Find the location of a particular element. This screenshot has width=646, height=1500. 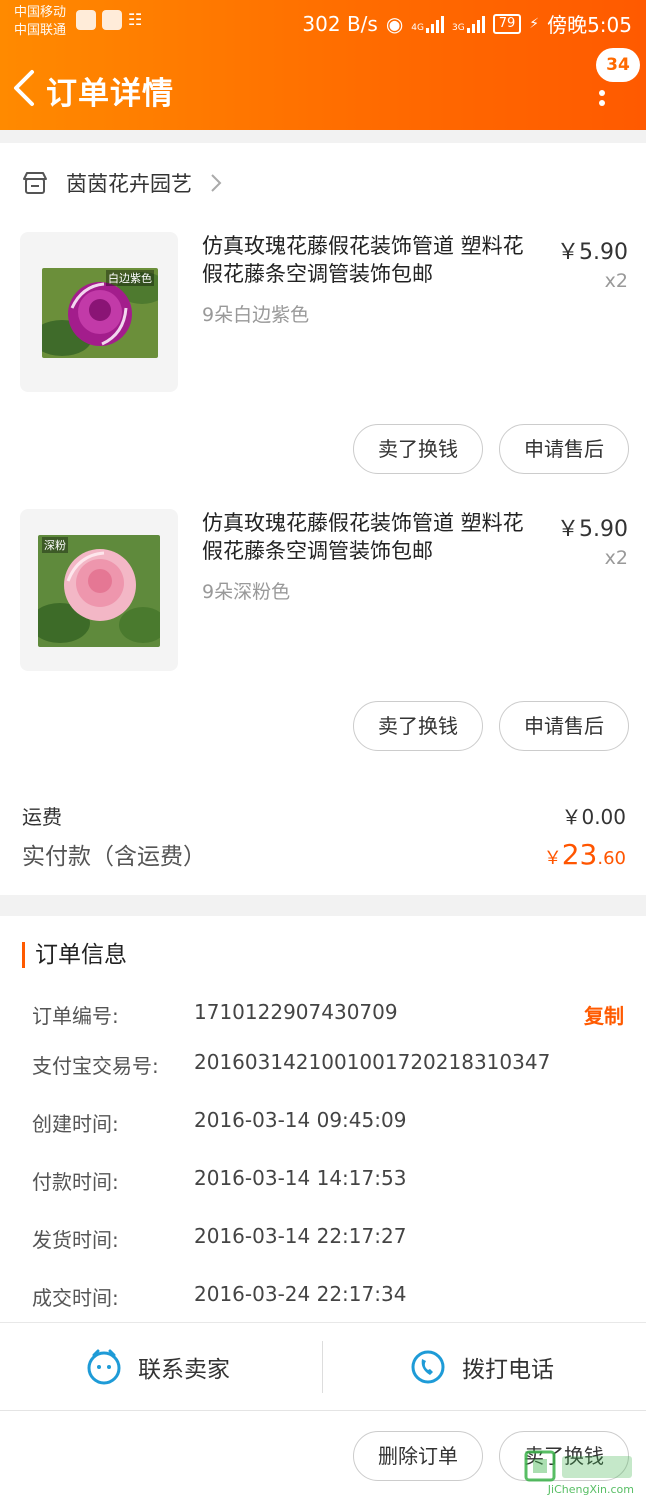

net-type-1: 4G is located at coordinates (417, 27).